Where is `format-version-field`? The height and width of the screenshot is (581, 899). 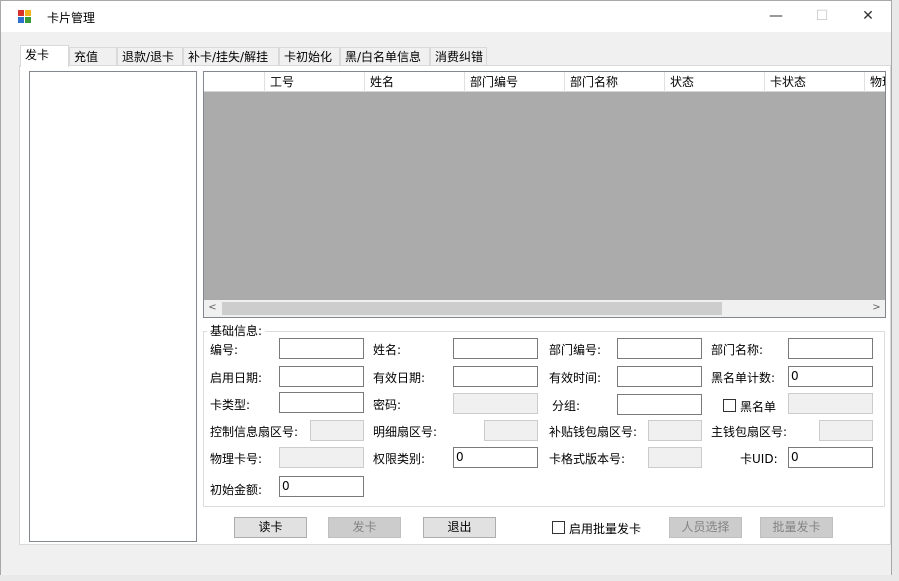
format-version-field is located at coordinates (675, 457).